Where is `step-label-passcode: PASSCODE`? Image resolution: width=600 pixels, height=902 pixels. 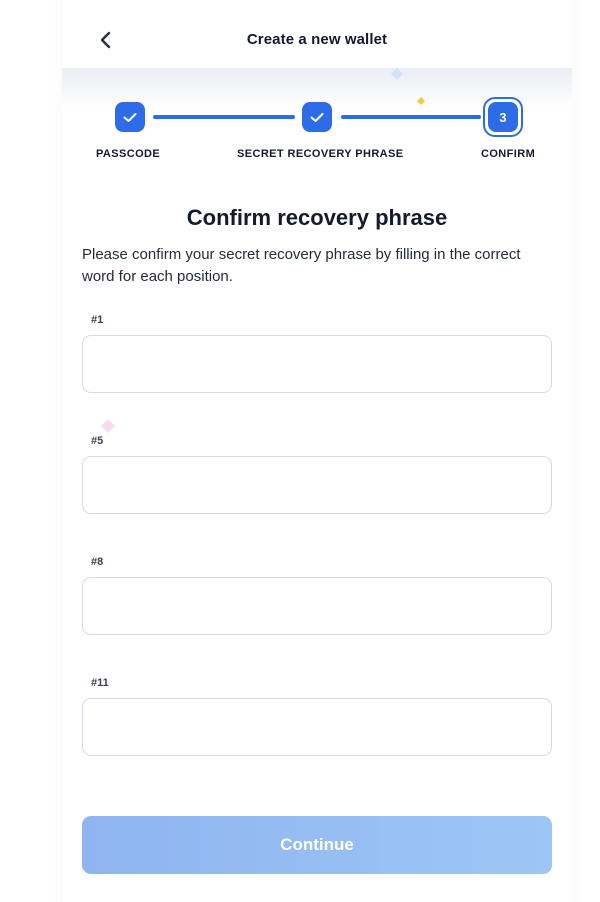 step-label-passcode: PASSCODE is located at coordinates (128, 154).